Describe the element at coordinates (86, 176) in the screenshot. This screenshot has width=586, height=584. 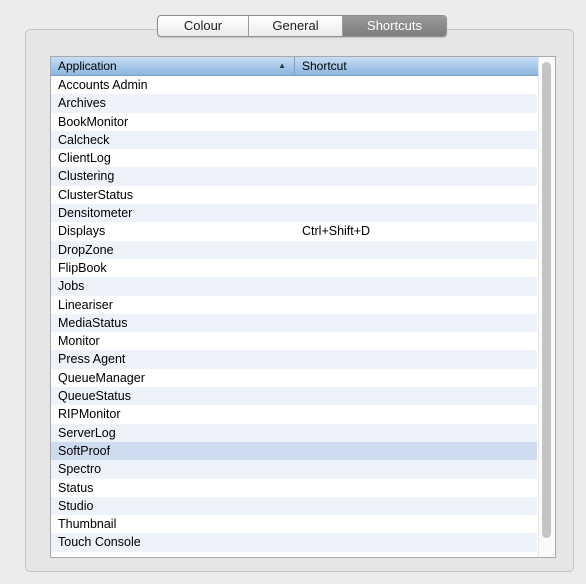
I see `cell-application: Clustering` at that location.